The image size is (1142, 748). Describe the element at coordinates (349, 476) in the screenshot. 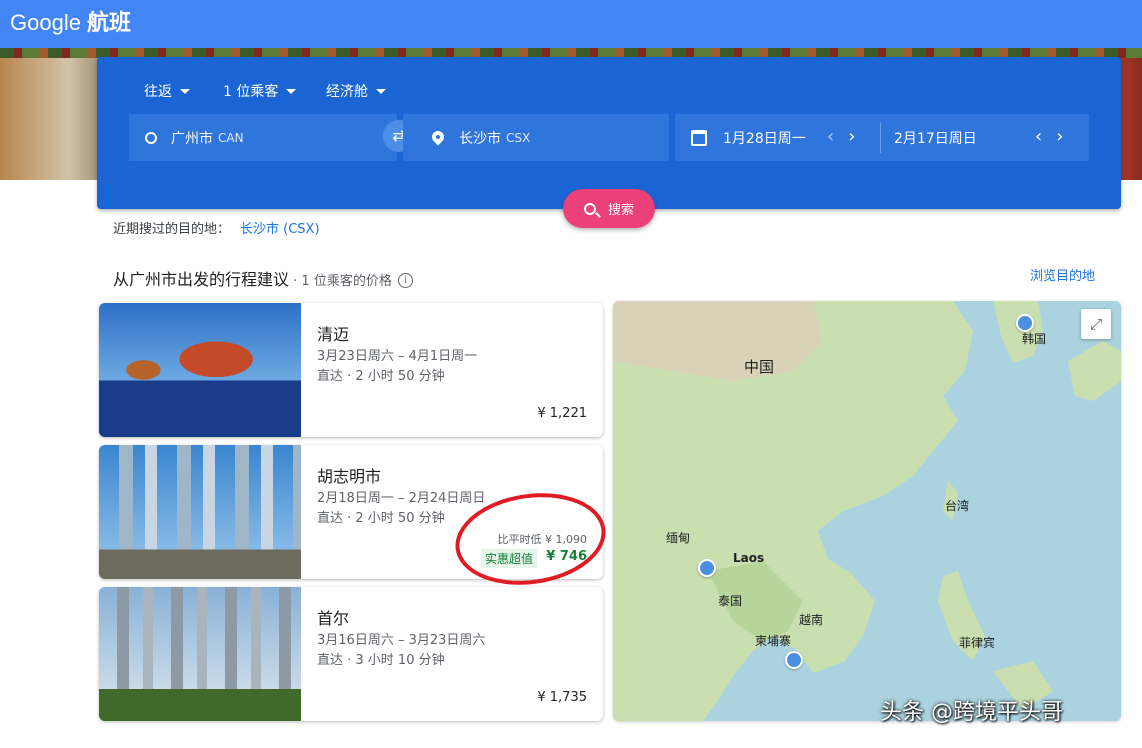

I see `card-city: 胡志明市` at that location.